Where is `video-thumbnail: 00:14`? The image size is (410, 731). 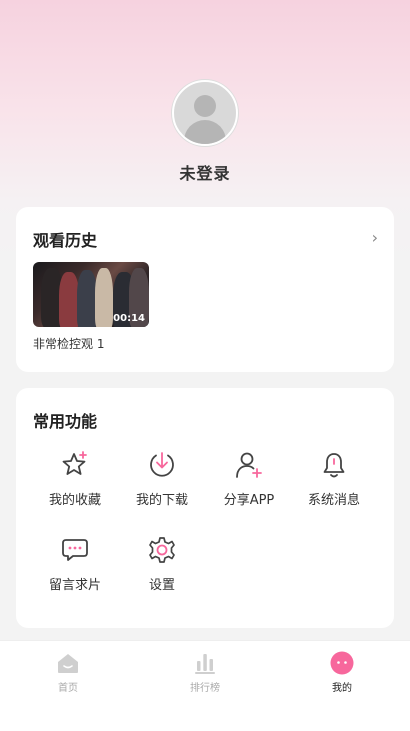
video-thumbnail: 00:14 is located at coordinates (91, 294).